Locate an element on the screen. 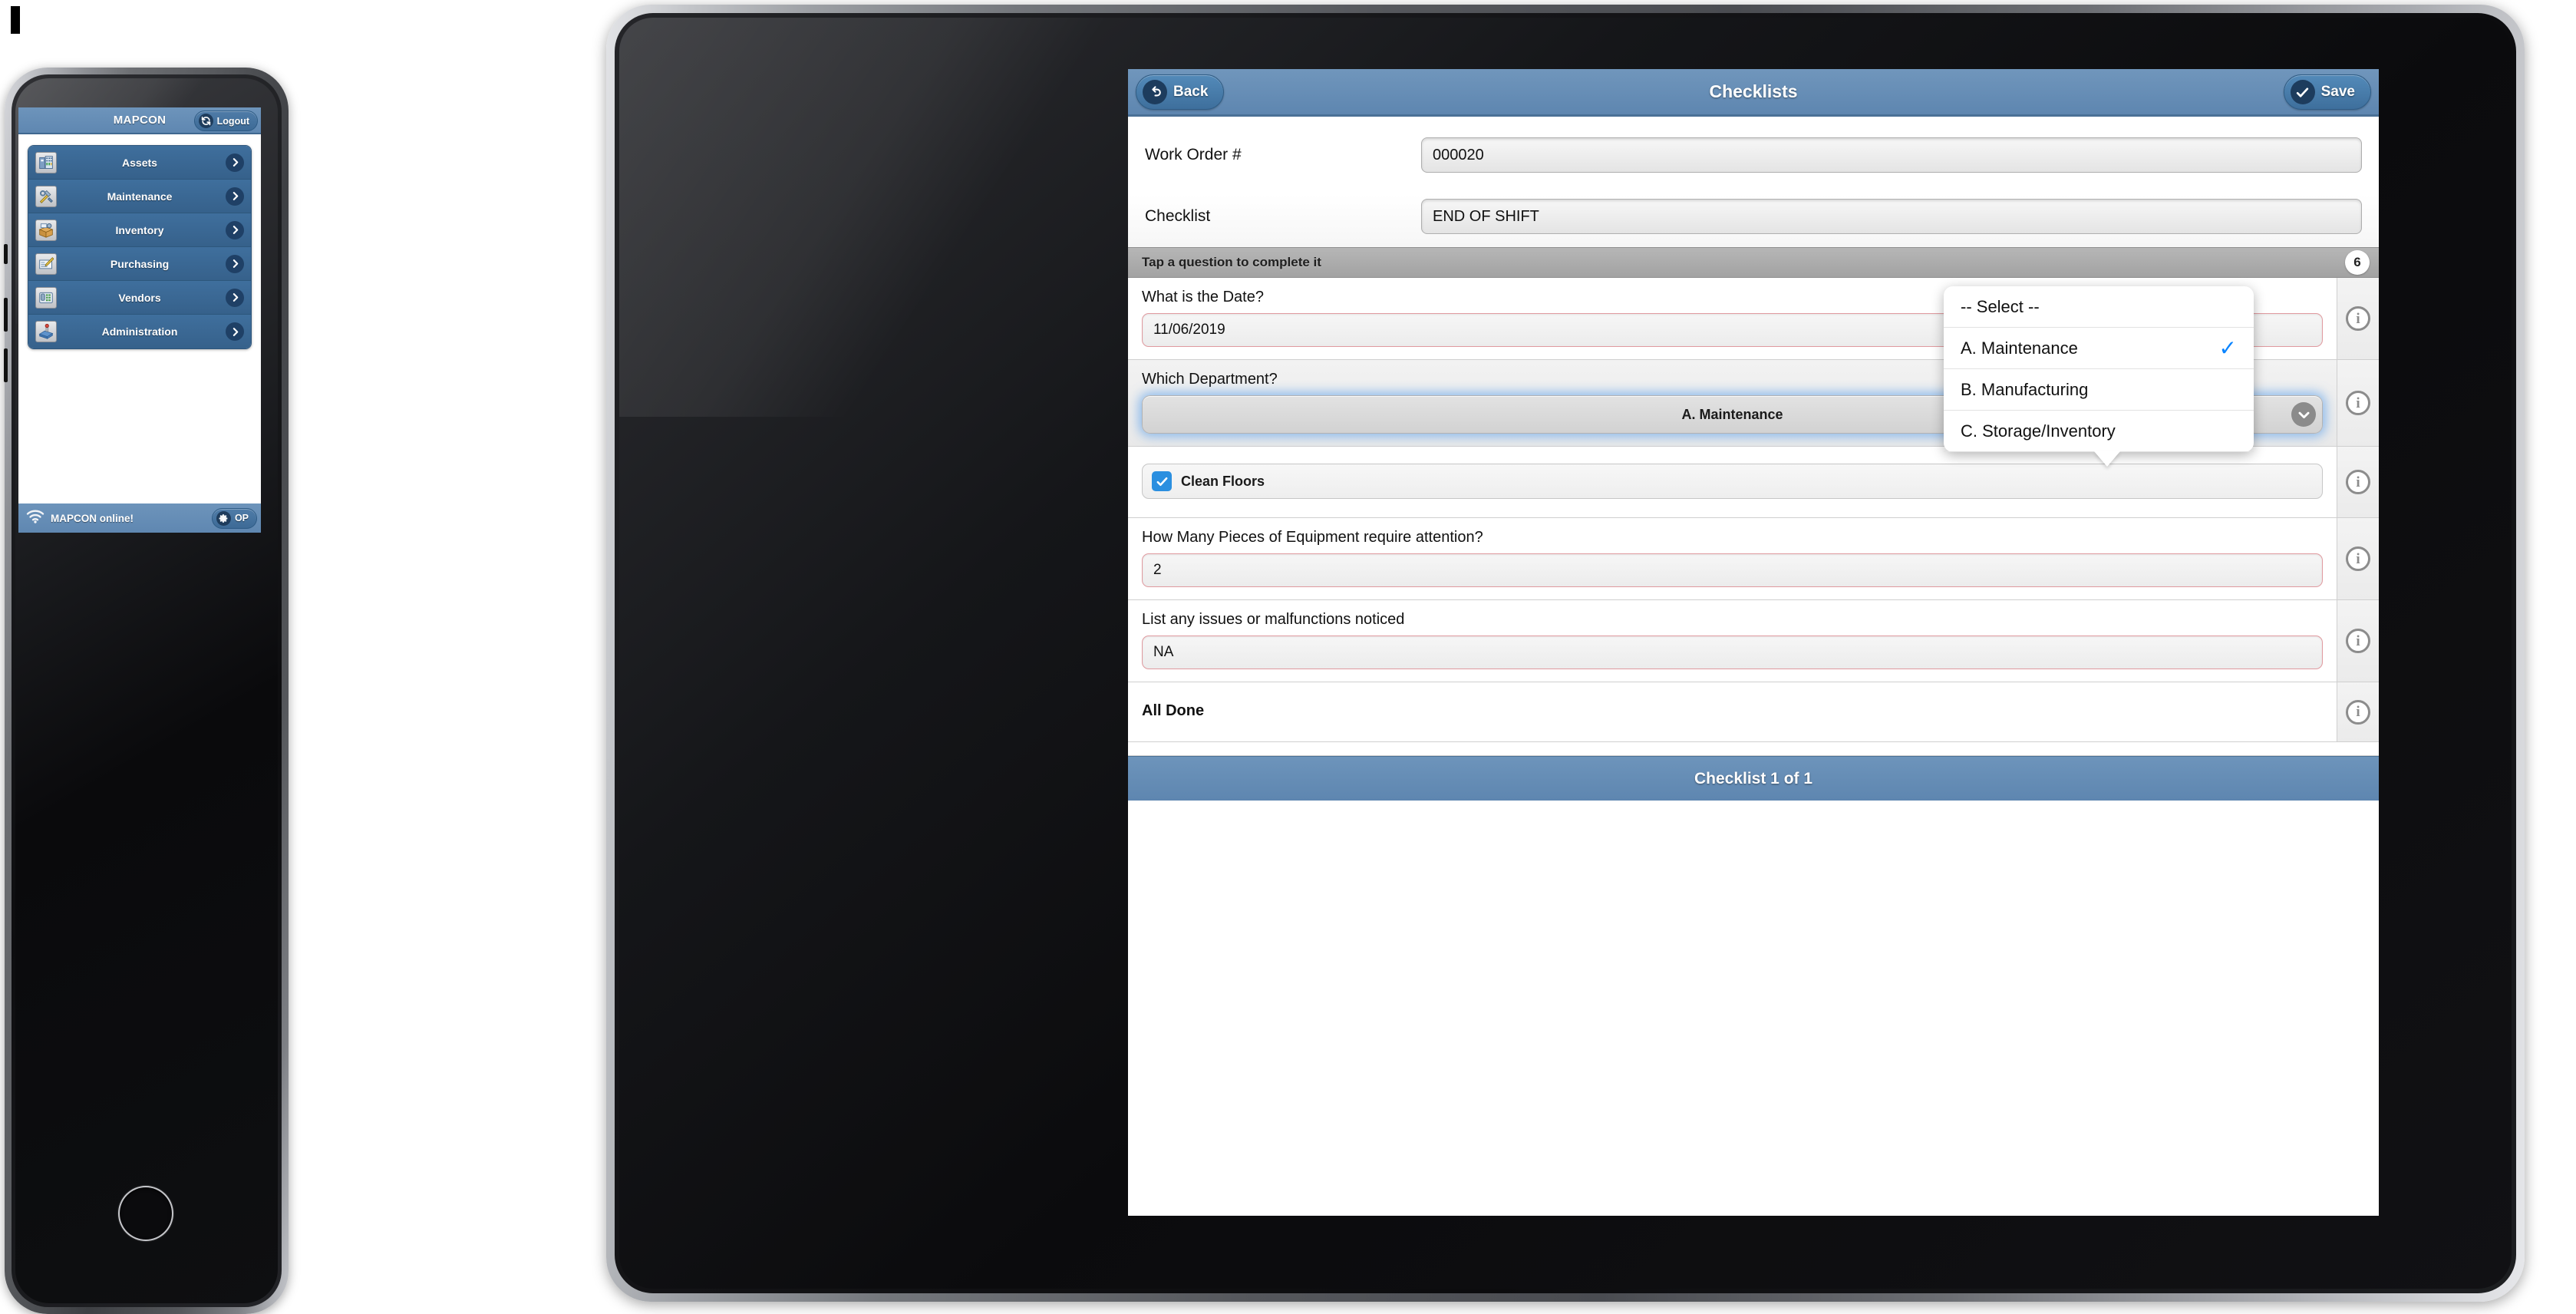 The width and height of the screenshot is (2576, 1314). dropdown-option-manufacturing: B. Manufacturing is located at coordinates (2099, 390).